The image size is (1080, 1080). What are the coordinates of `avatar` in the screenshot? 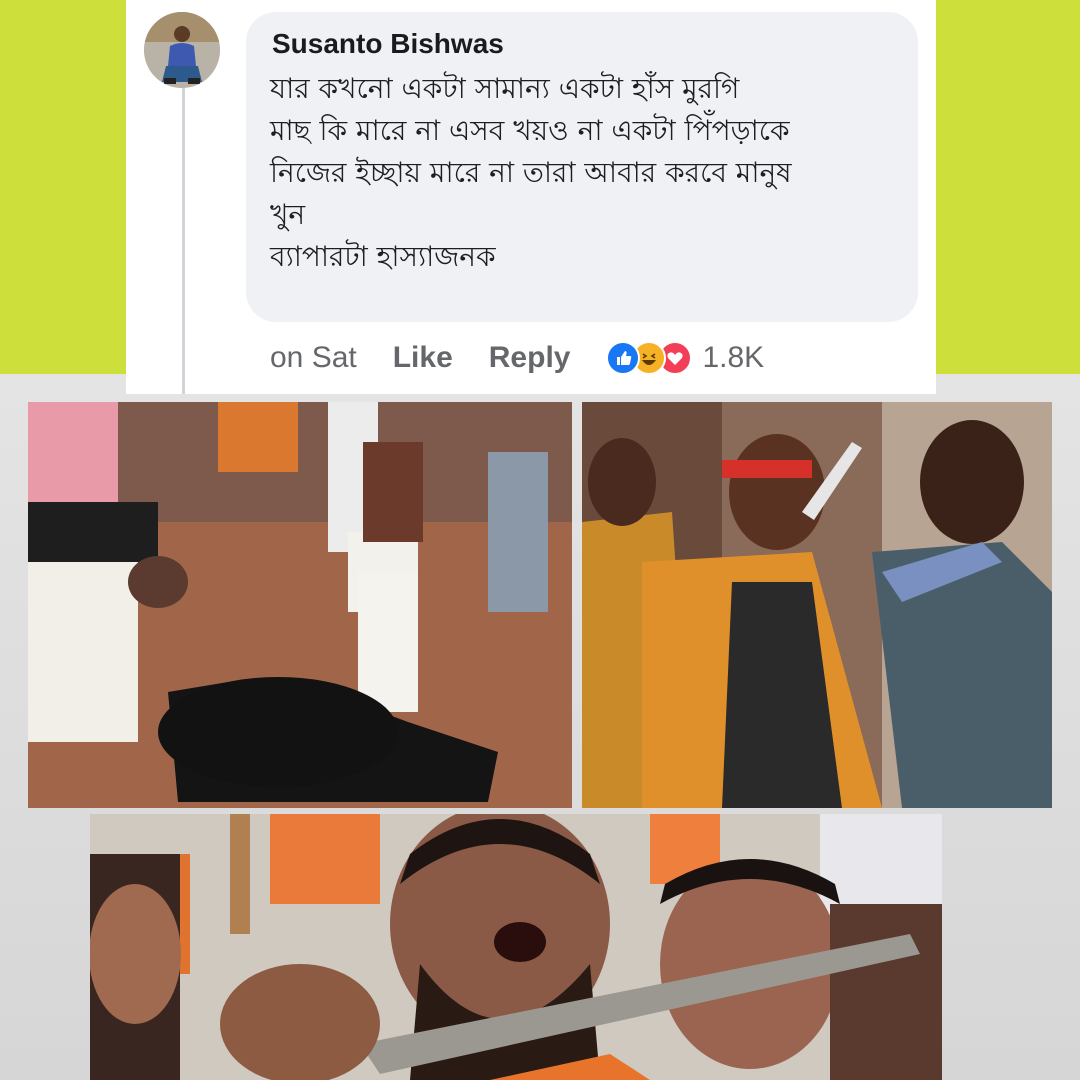 It's located at (182, 50).